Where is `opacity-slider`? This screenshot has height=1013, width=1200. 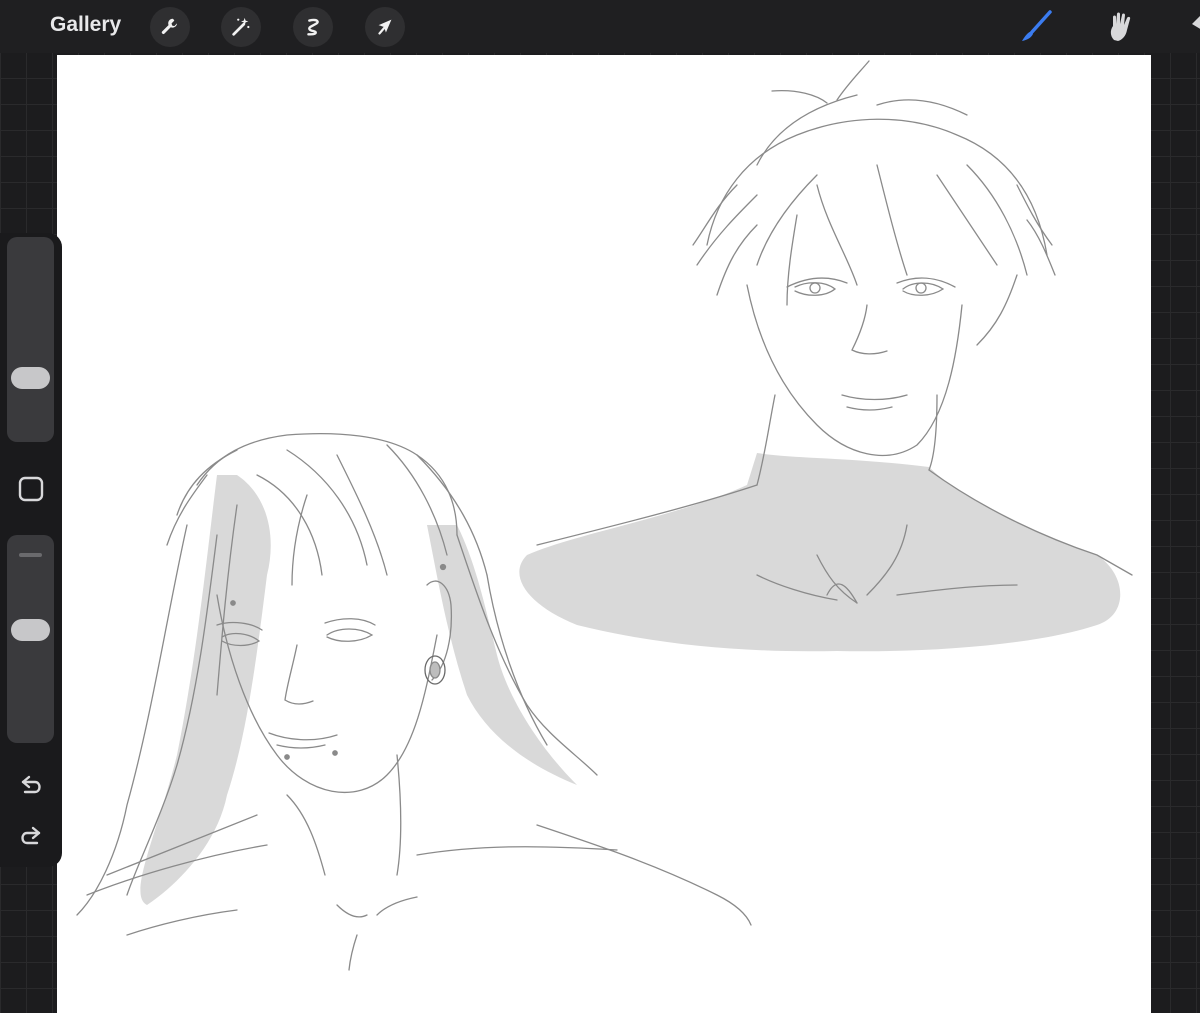 opacity-slider is located at coordinates (30, 639).